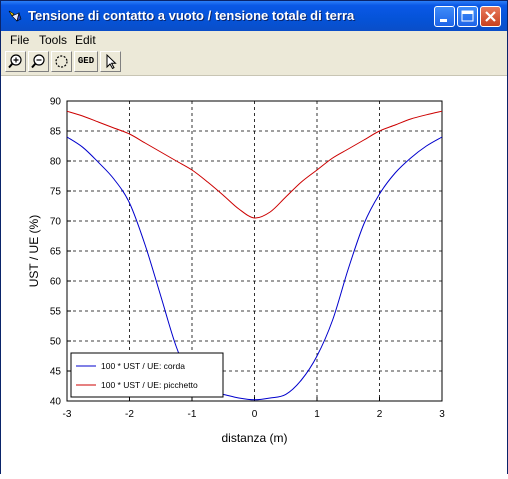 The image size is (508, 479). Describe the element at coordinates (56, 312) in the screenshot. I see `y-tick-label: 55` at that location.